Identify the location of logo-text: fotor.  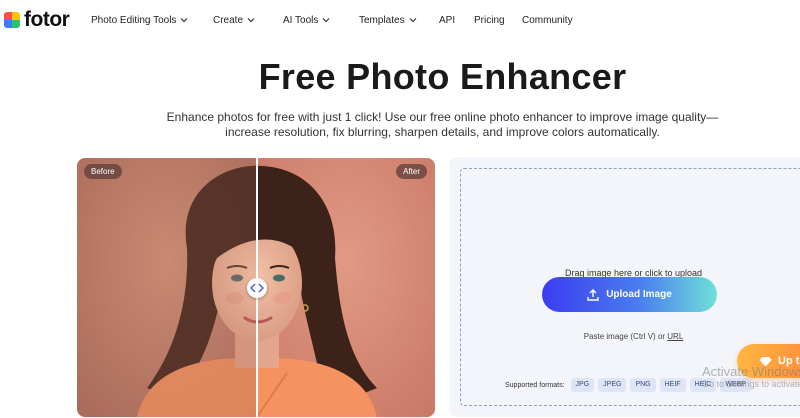
(47, 19).